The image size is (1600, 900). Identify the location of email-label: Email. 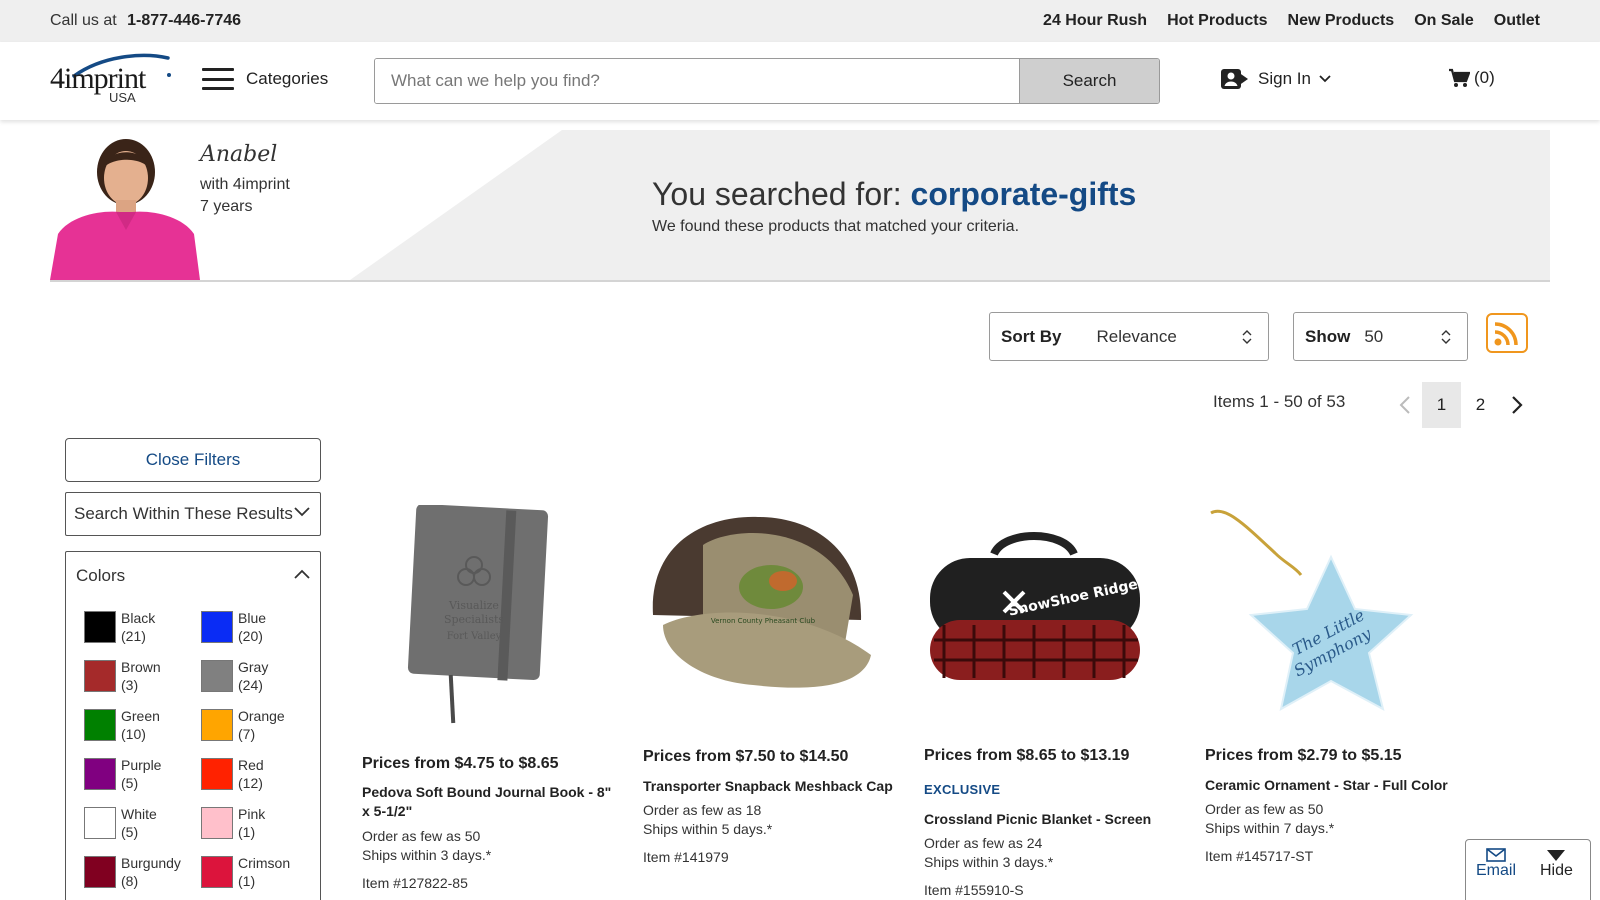
(1496, 870).